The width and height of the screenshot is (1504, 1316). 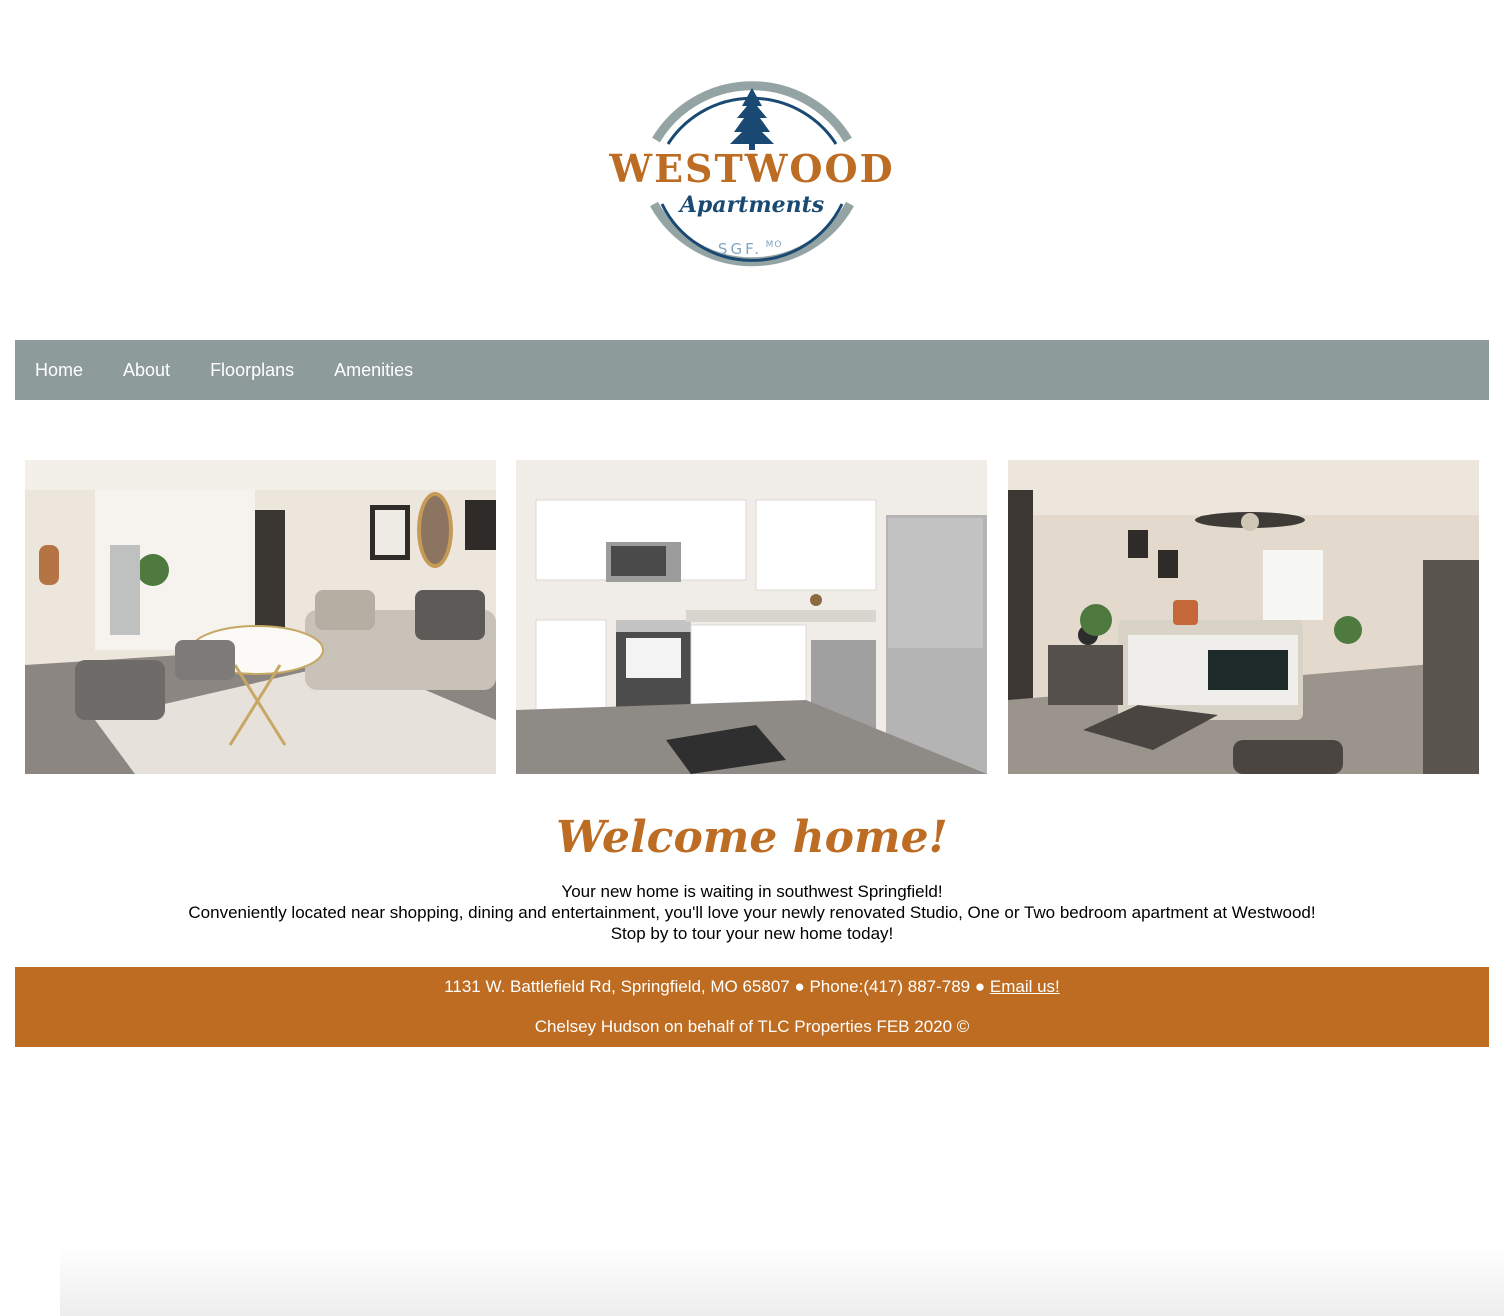 I want to click on nav-amenities: Amenities, so click(x=373, y=370).